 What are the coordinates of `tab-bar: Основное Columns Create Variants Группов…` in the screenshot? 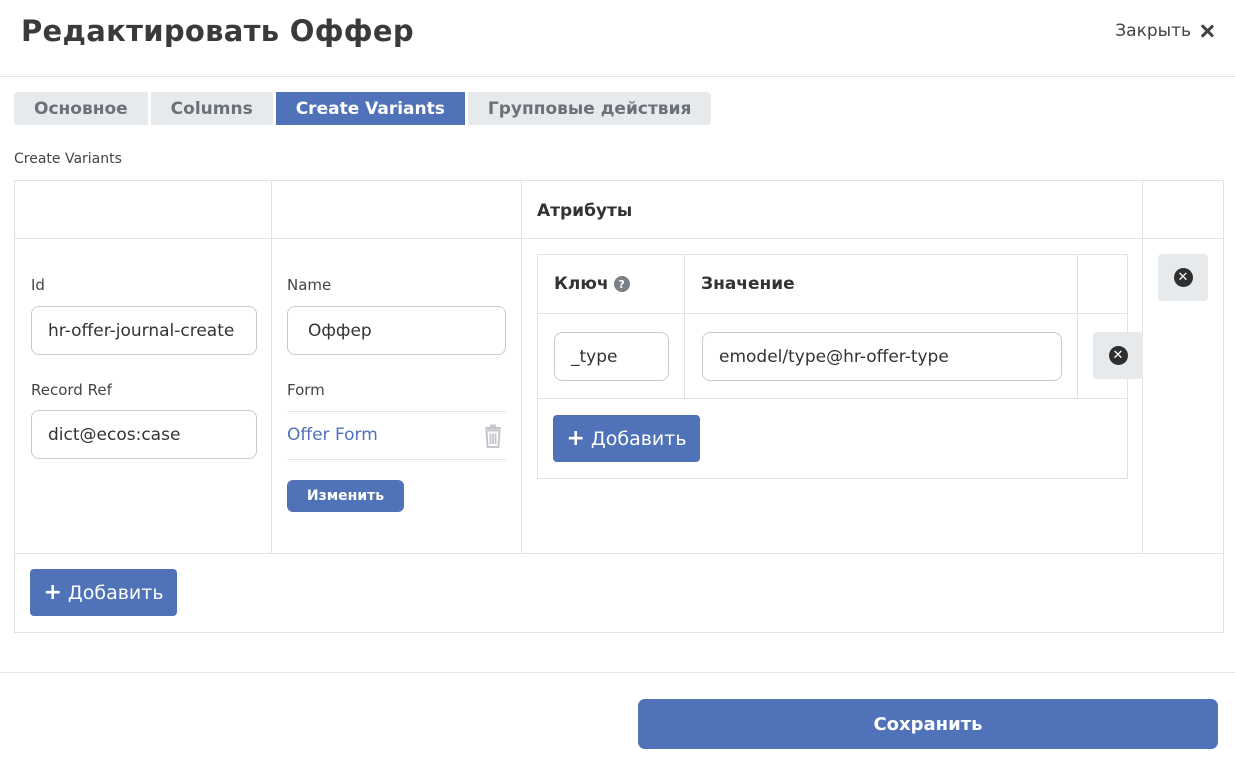 It's located at (363, 108).